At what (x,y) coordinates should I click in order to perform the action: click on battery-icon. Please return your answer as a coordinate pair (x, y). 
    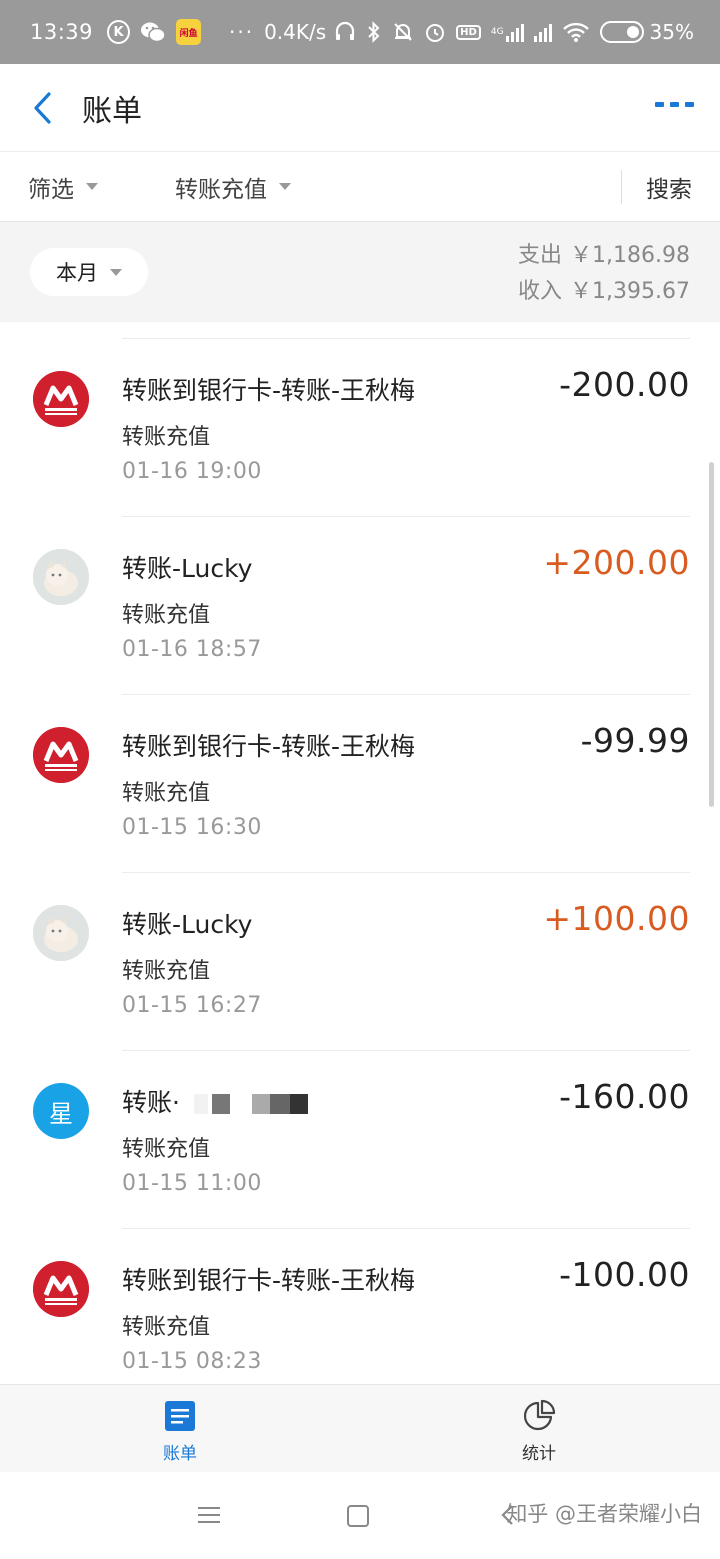
    Looking at the image, I should click on (621, 32).